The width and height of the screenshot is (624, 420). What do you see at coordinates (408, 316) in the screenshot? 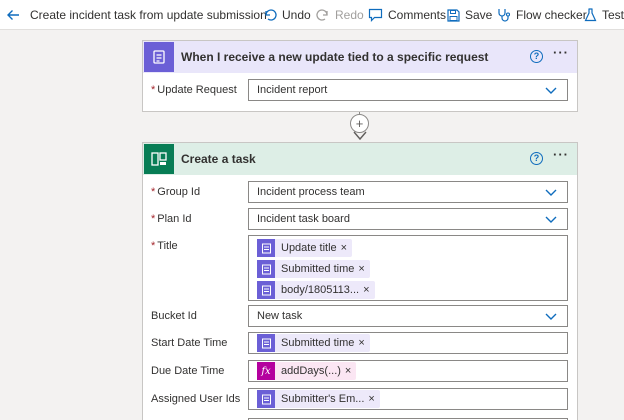
I see `bucket-id-dropdown: New task` at bounding box center [408, 316].